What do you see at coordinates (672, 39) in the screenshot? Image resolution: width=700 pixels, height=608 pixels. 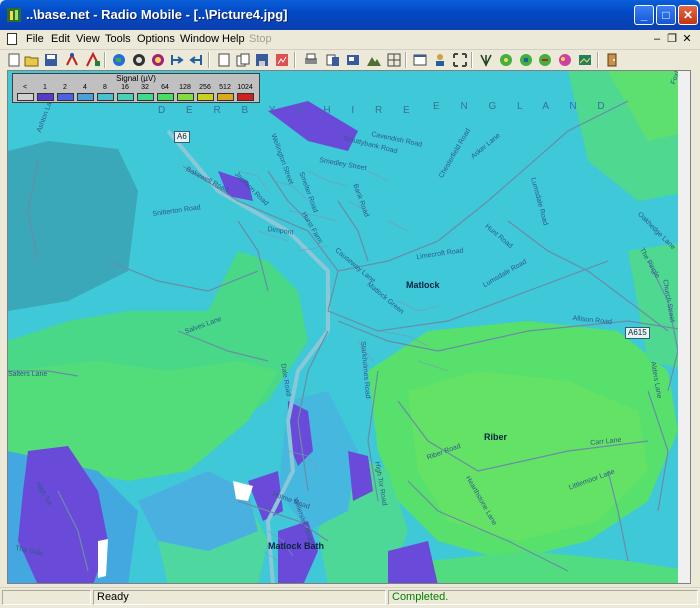 I see `mdi-restore-icon: ❐` at bounding box center [672, 39].